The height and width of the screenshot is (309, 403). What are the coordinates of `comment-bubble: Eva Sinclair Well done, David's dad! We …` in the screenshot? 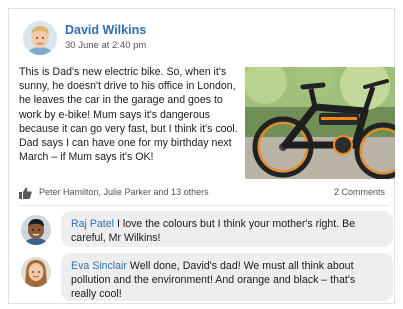 It's located at (227, 277).